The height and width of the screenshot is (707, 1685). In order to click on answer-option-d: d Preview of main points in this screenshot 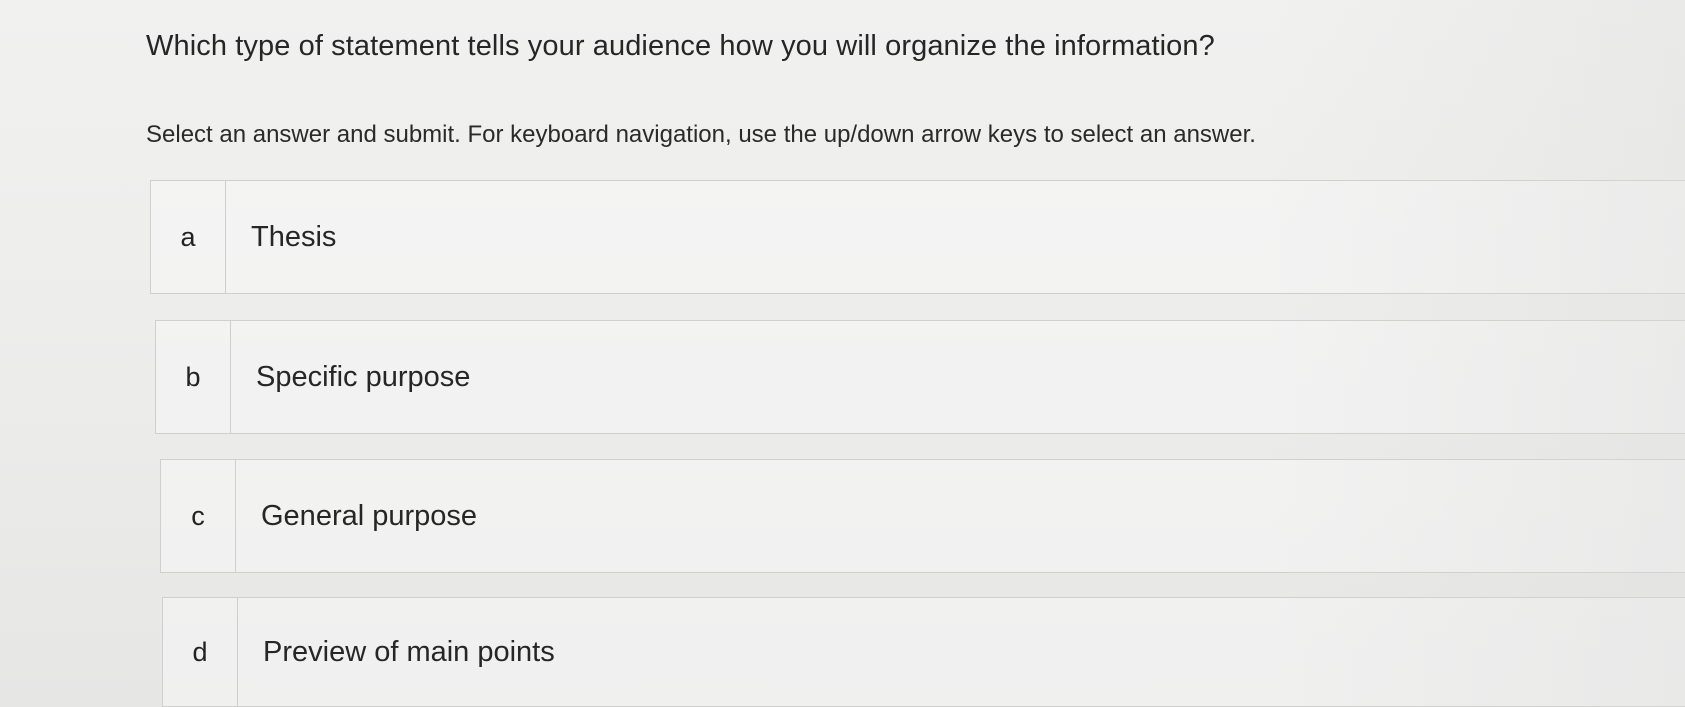, I will do `click(923, 652)`.